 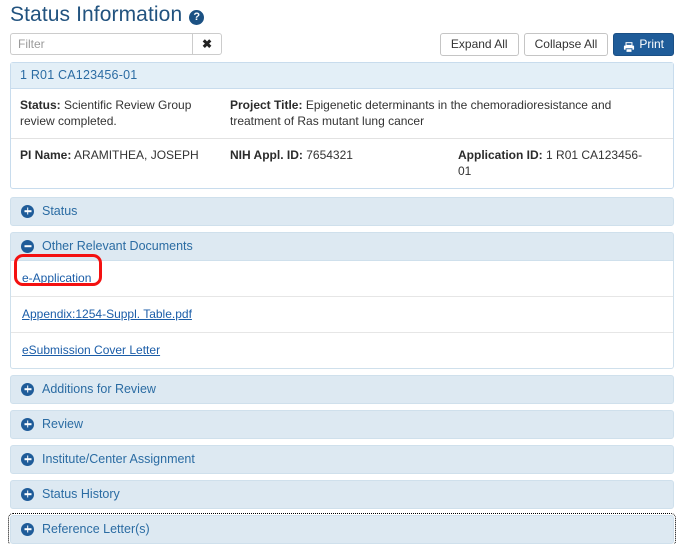 I want to click on accordion-header-institute-center-assignment: Institute/Center Assignment, so click(x=342, y=459).